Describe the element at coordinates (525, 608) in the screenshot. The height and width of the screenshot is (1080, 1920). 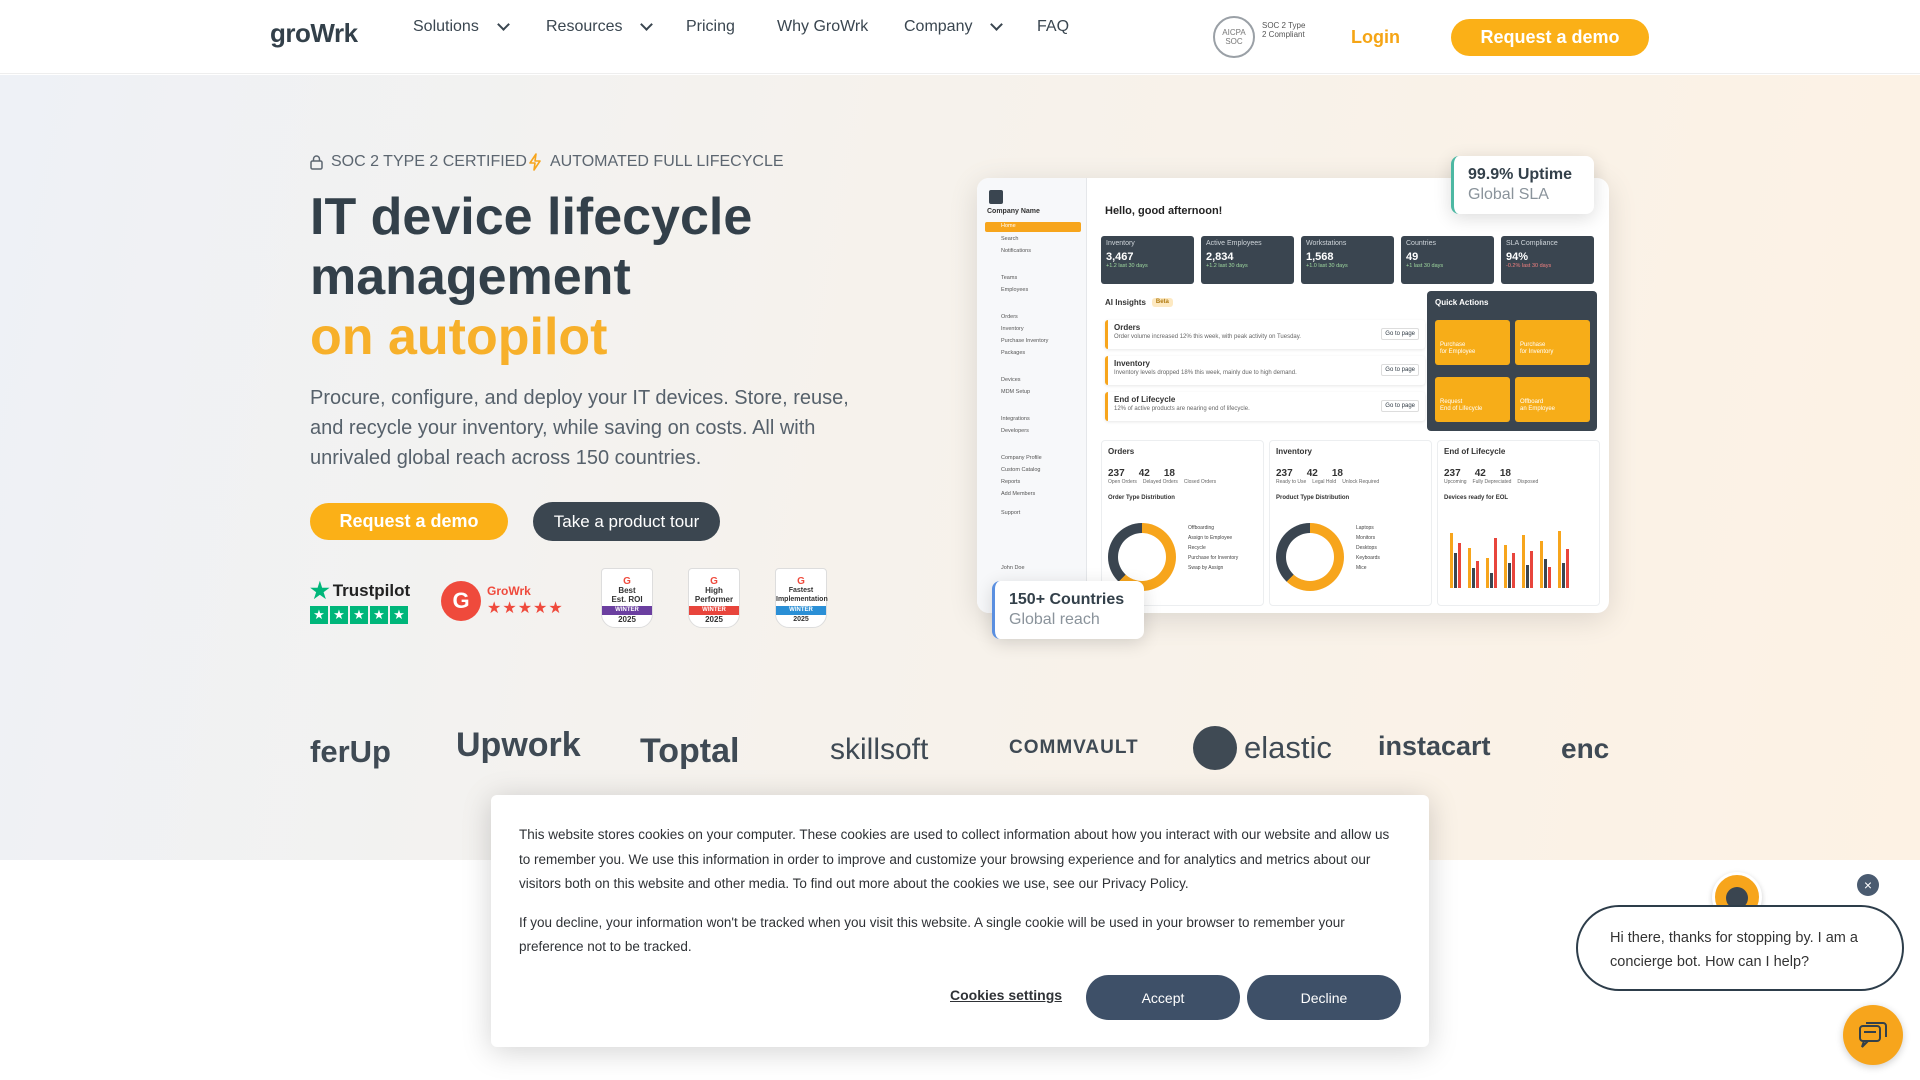
I see `g2-stars: ★★★★★` at that location.